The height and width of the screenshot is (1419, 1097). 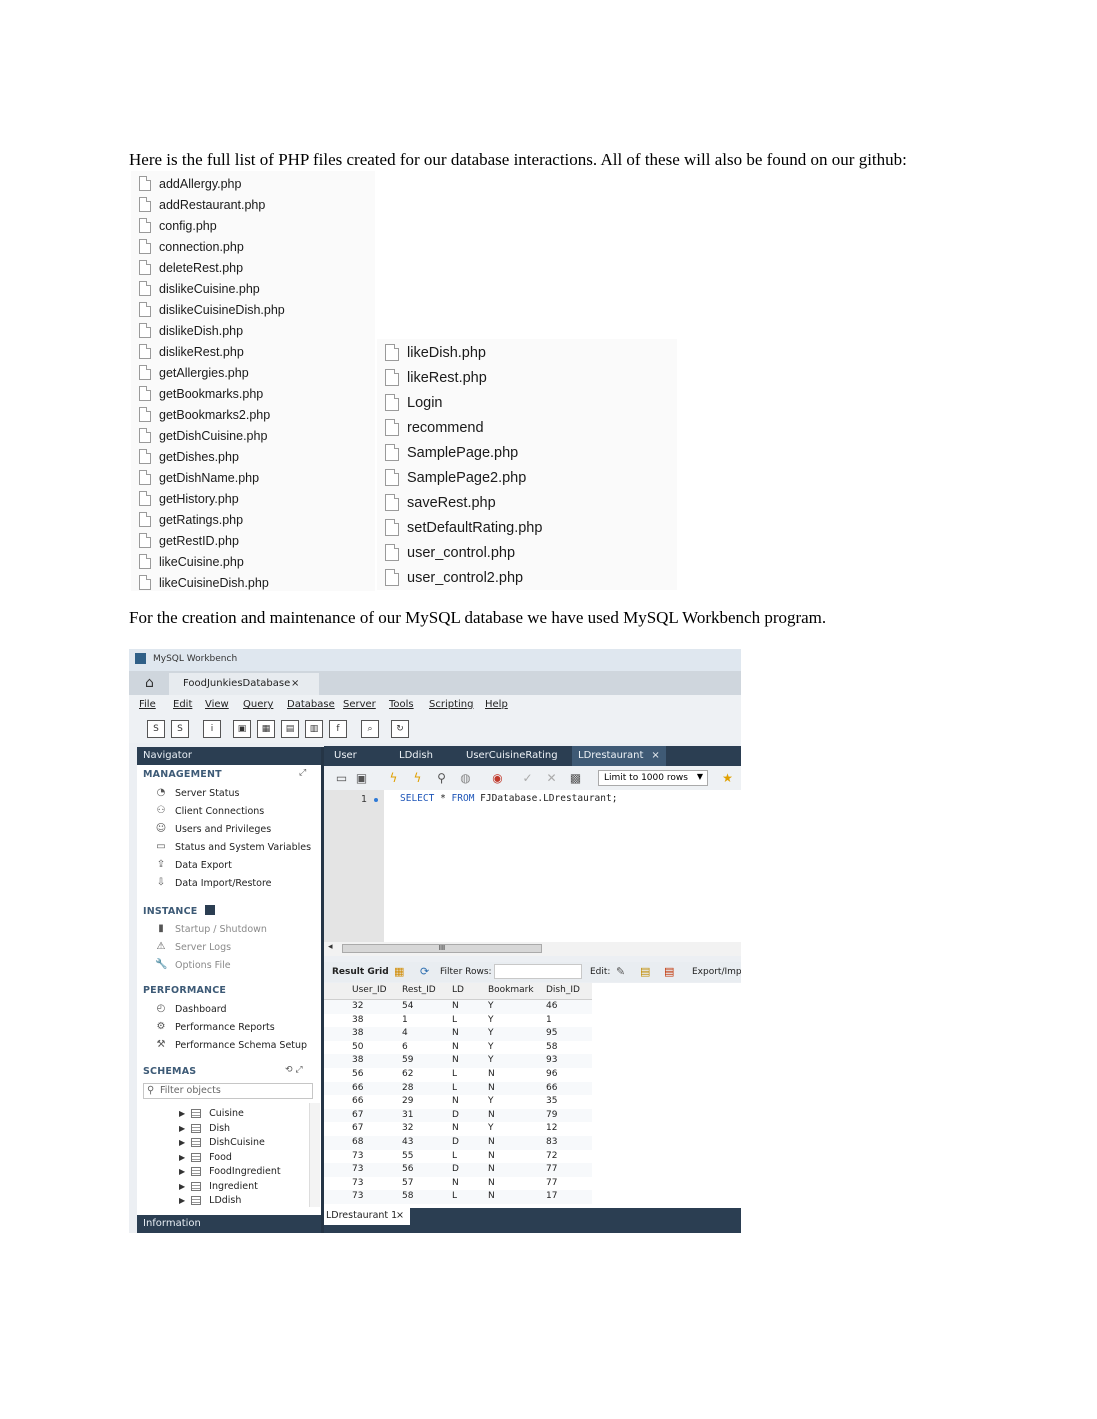 I want to click on limit-rows-select: Limit to 1000 rows ▼, so click(x=653, y=778).